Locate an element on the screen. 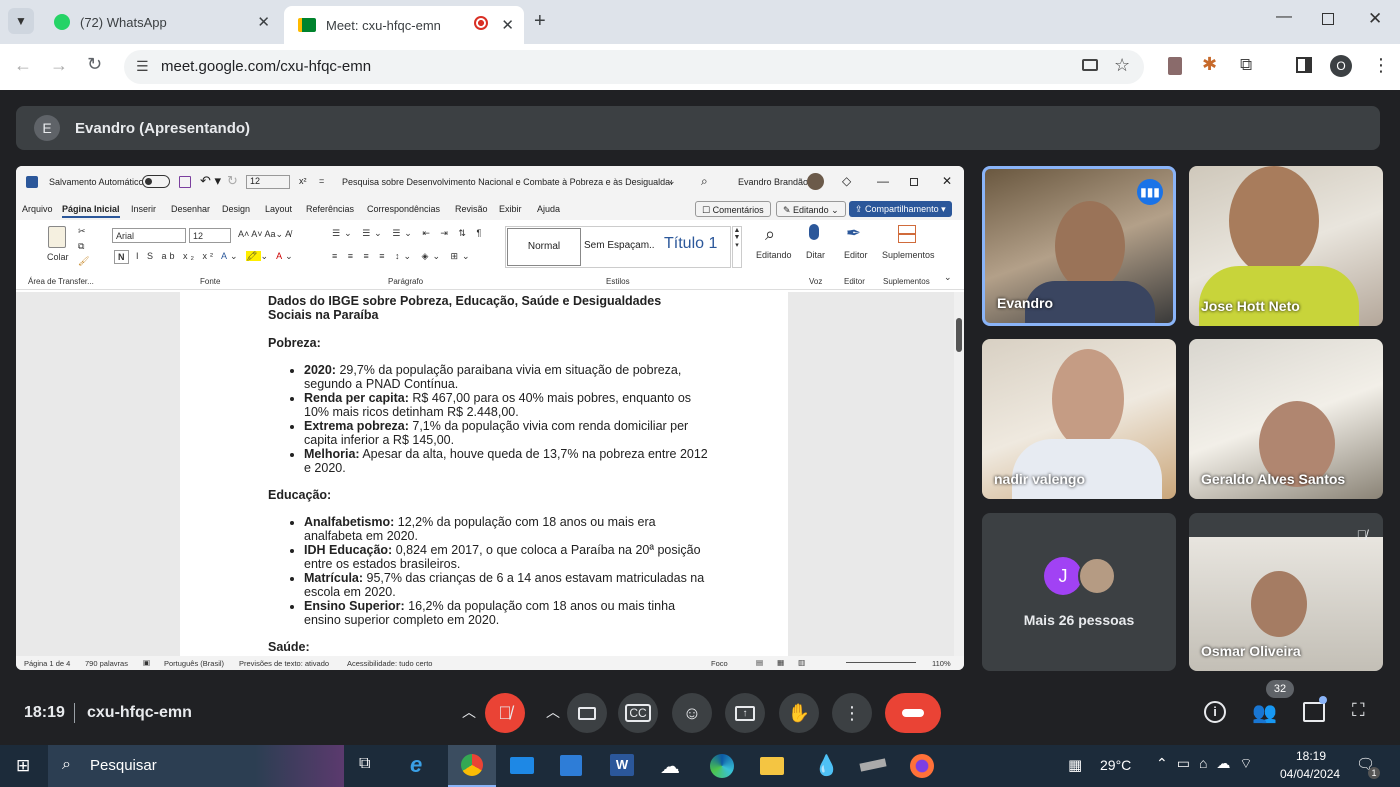 This screenshot has width=1400, height=787. activities-icon: ⛶ is located at coordinates (1358, 710).